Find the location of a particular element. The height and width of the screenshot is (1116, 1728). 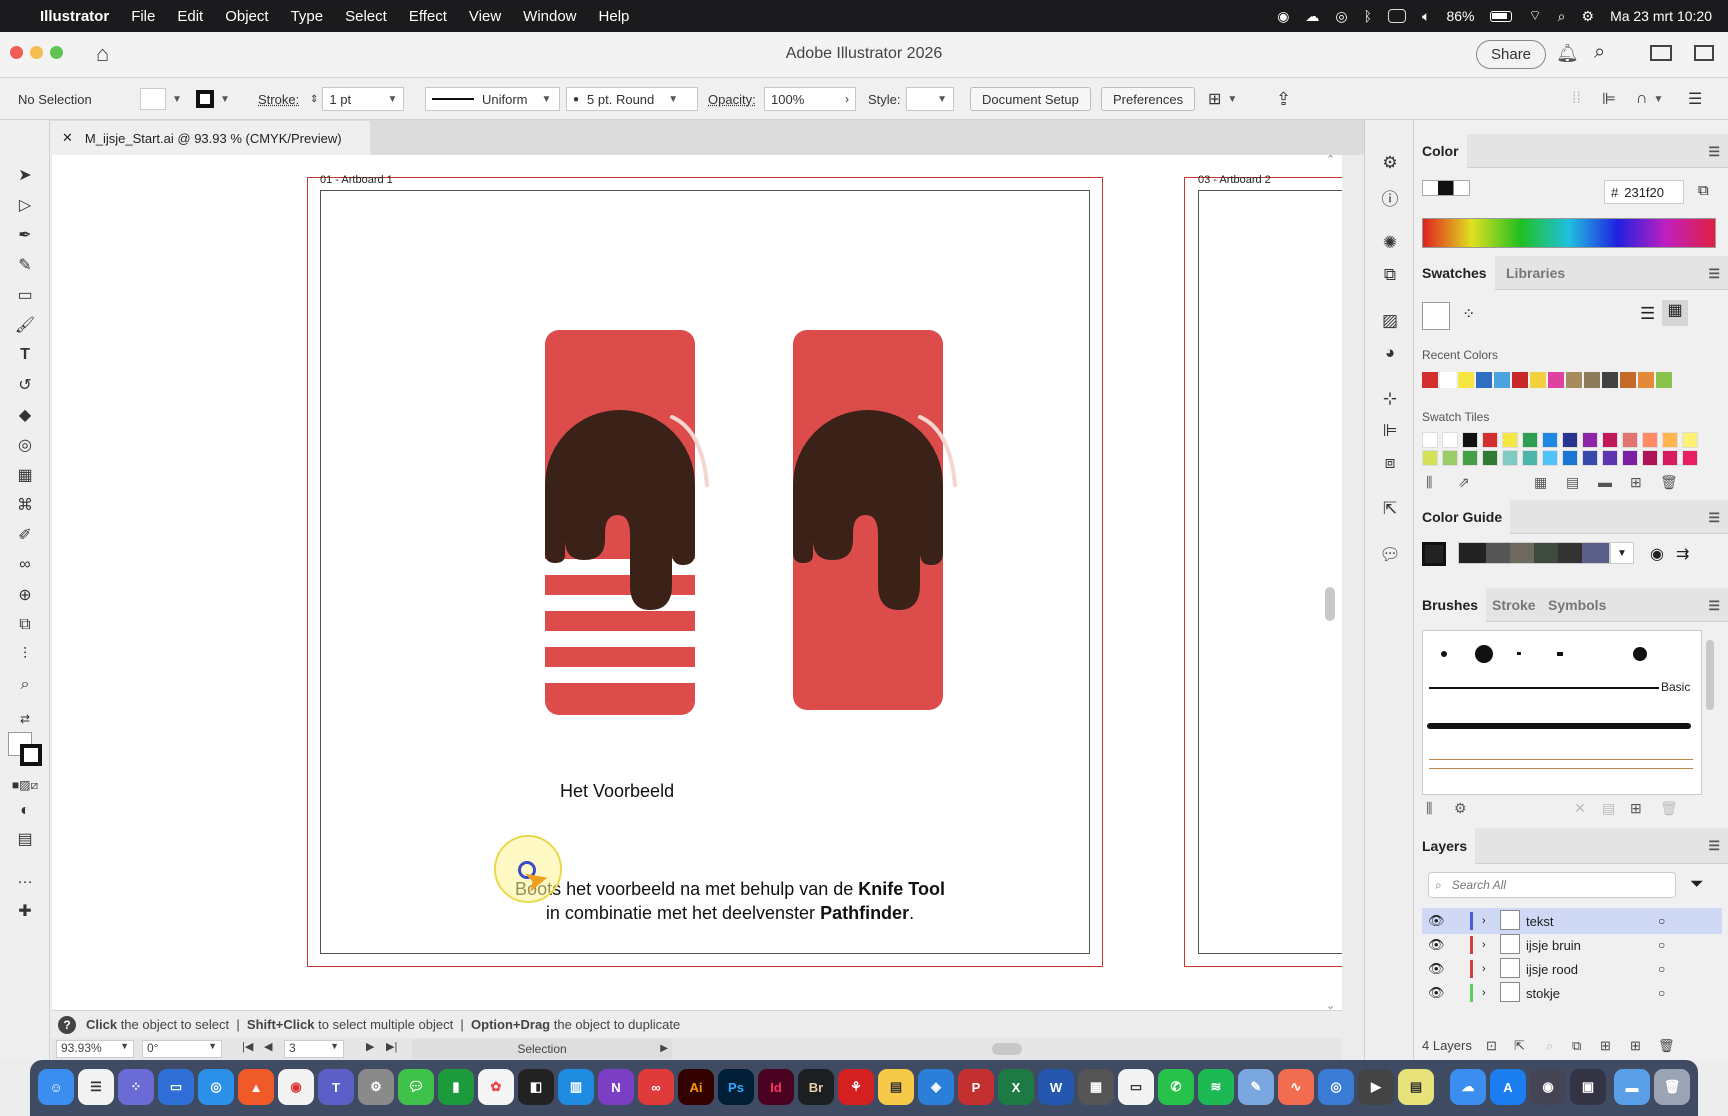

paintbrush-tool-icon: 🖌︎ is located at coordinates (25, 325).